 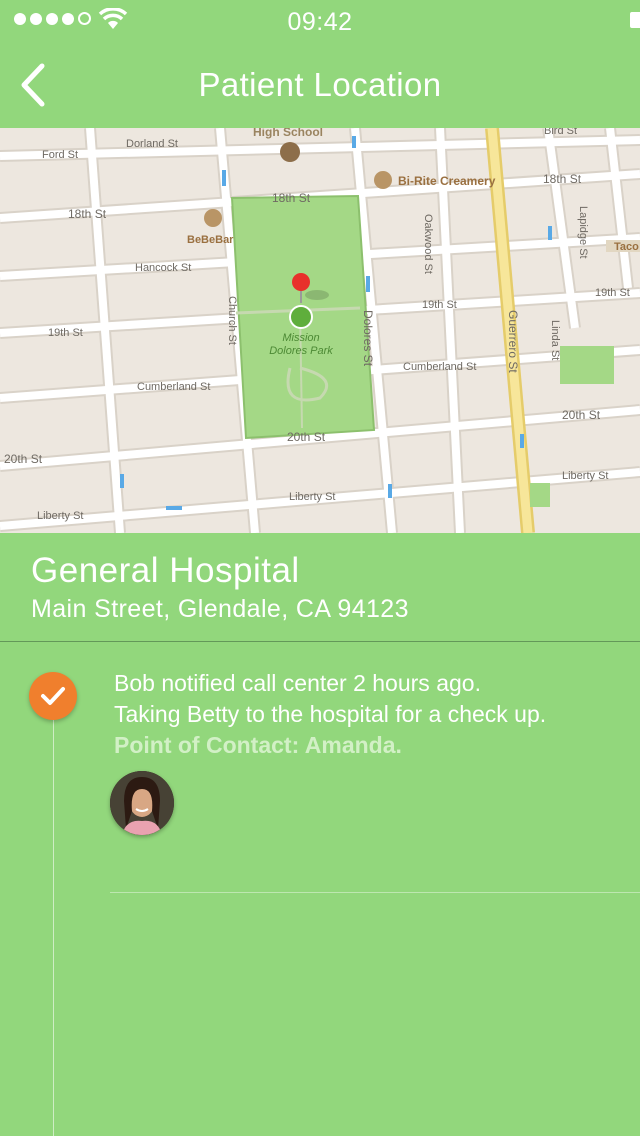 I want to click on map-label-linda: Linda St, so click(x=555, y=340).